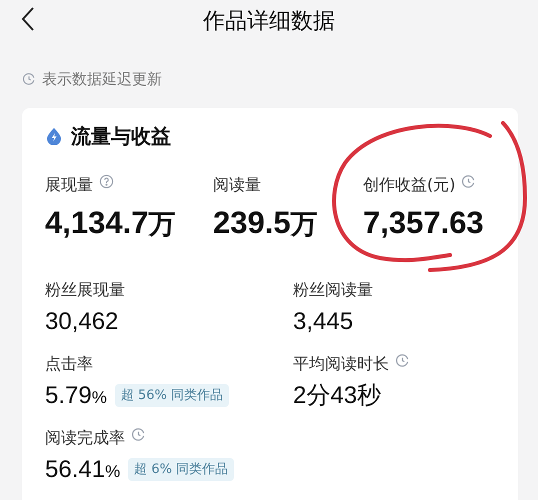  I want to click on metric-label: 平均阅读时长, so click(341, 363).